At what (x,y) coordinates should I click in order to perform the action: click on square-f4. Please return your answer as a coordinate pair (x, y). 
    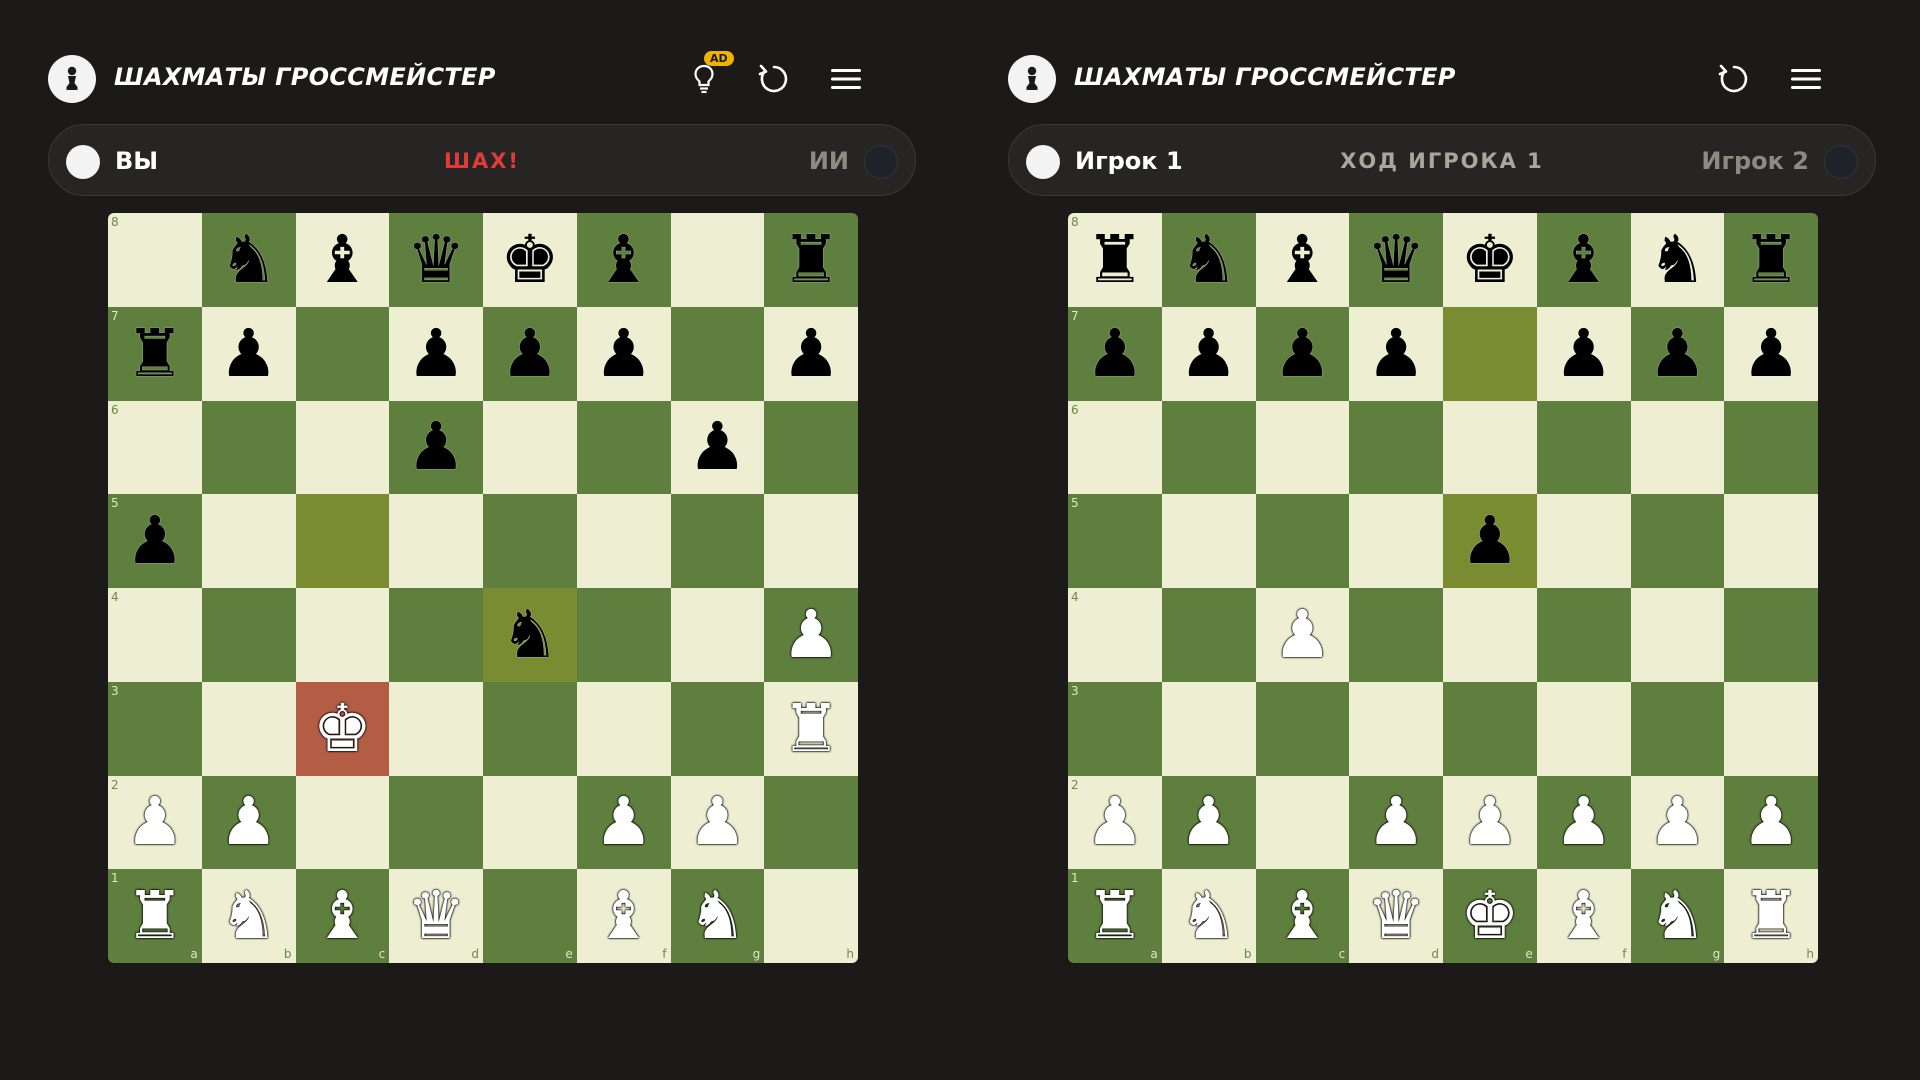
    Looking at the image, I should click on (623, 635).